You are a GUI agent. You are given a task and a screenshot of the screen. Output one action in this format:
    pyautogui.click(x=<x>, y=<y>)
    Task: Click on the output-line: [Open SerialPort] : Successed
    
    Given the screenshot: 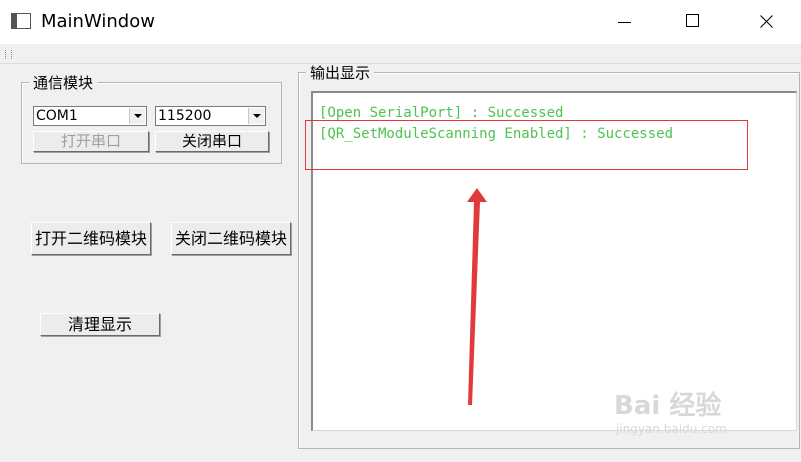 What is the action you would take?
    pyautogui.click(x=441, y=113)
    